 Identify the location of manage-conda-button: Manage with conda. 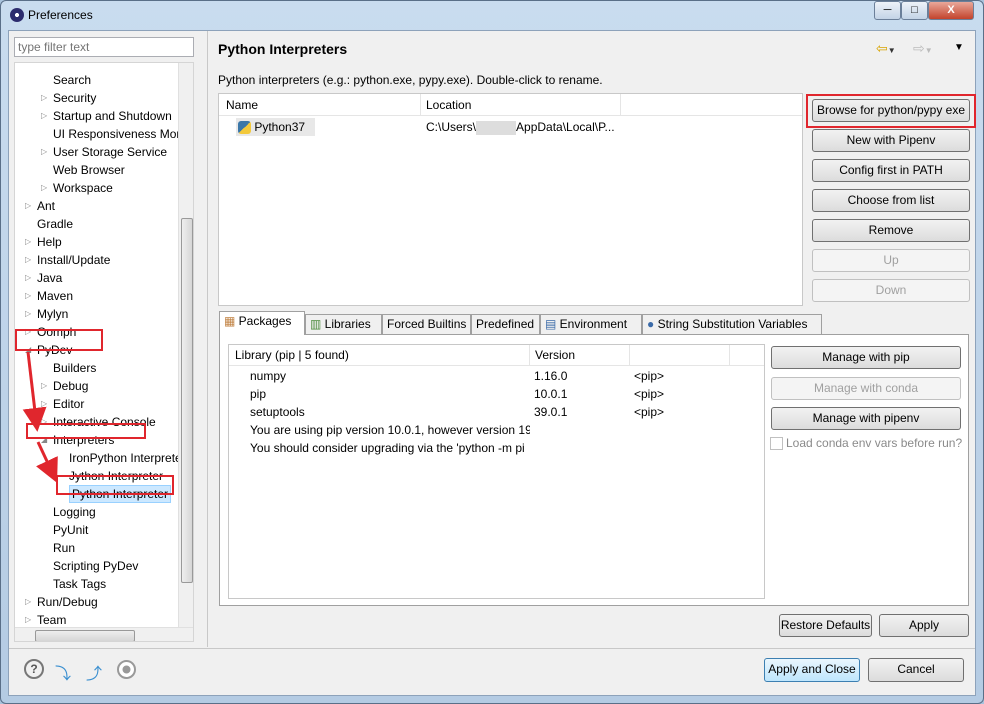
(866, 388).